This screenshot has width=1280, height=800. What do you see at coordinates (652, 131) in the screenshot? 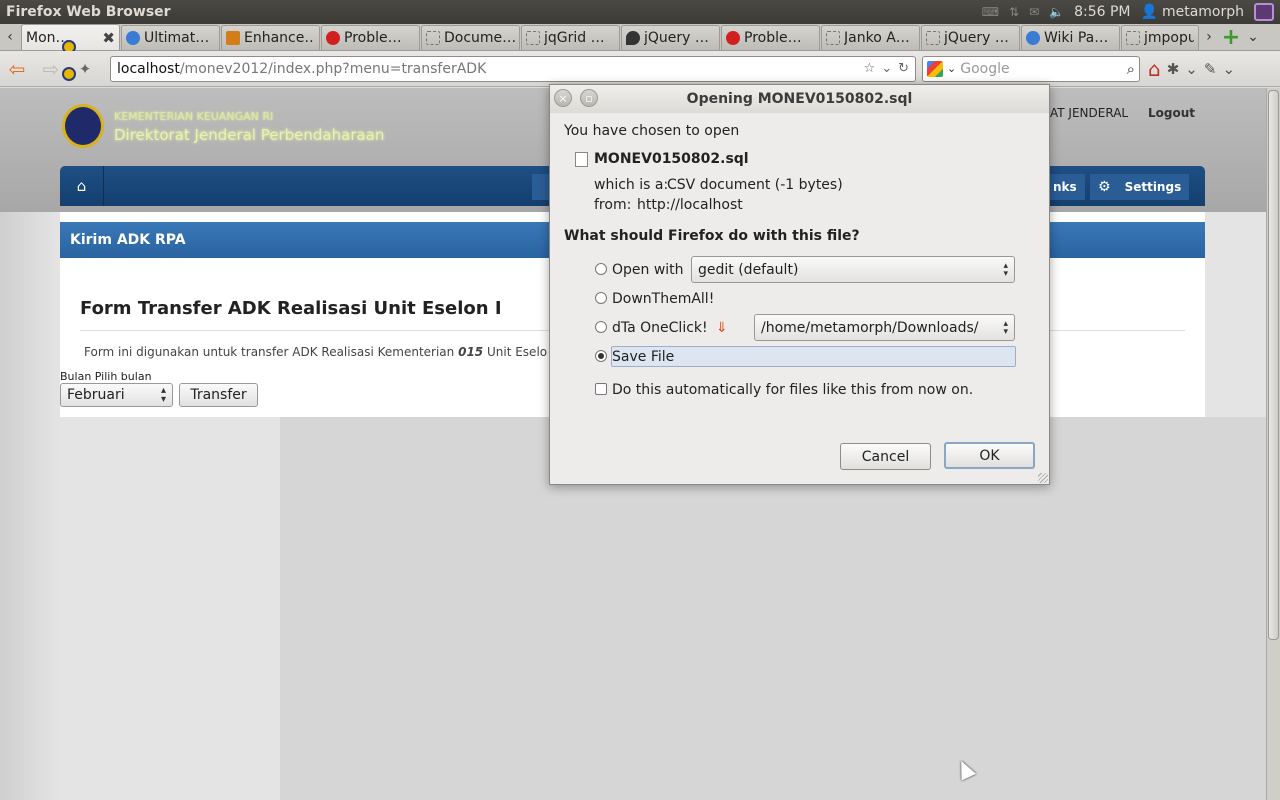
I see `chosen-text: You have chosen to open` at bounding box center [652, 131].